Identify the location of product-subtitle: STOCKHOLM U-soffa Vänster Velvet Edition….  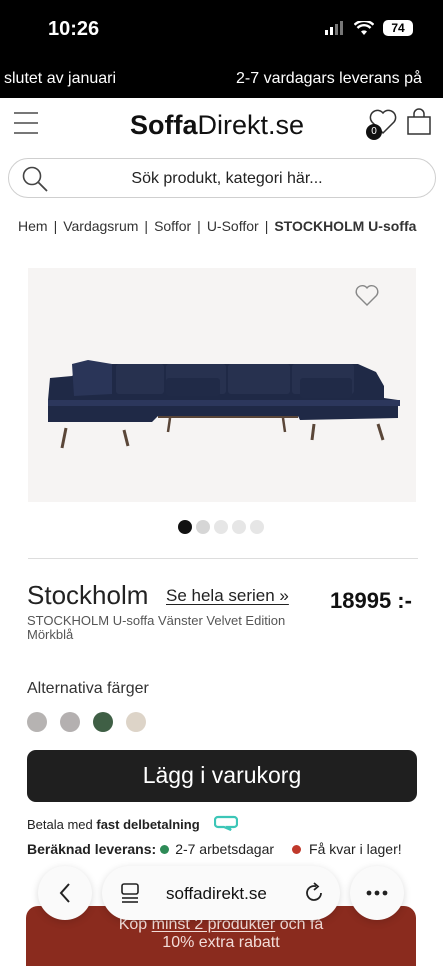
(156, 627).